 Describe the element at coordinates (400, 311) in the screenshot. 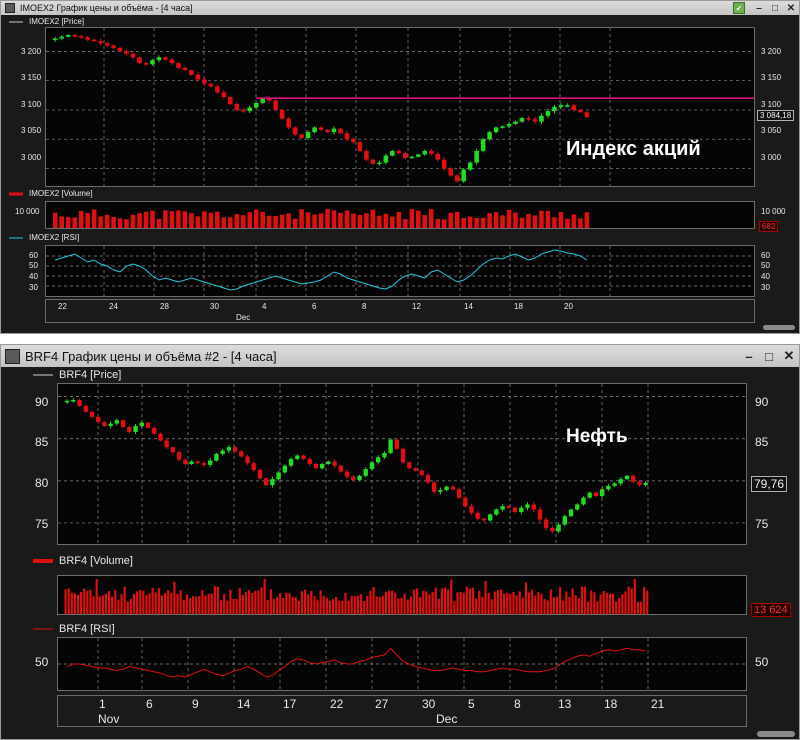

I see `time-axis: 22 24 28 30 4 6 8 12 14 18 20 Dec` at that location.